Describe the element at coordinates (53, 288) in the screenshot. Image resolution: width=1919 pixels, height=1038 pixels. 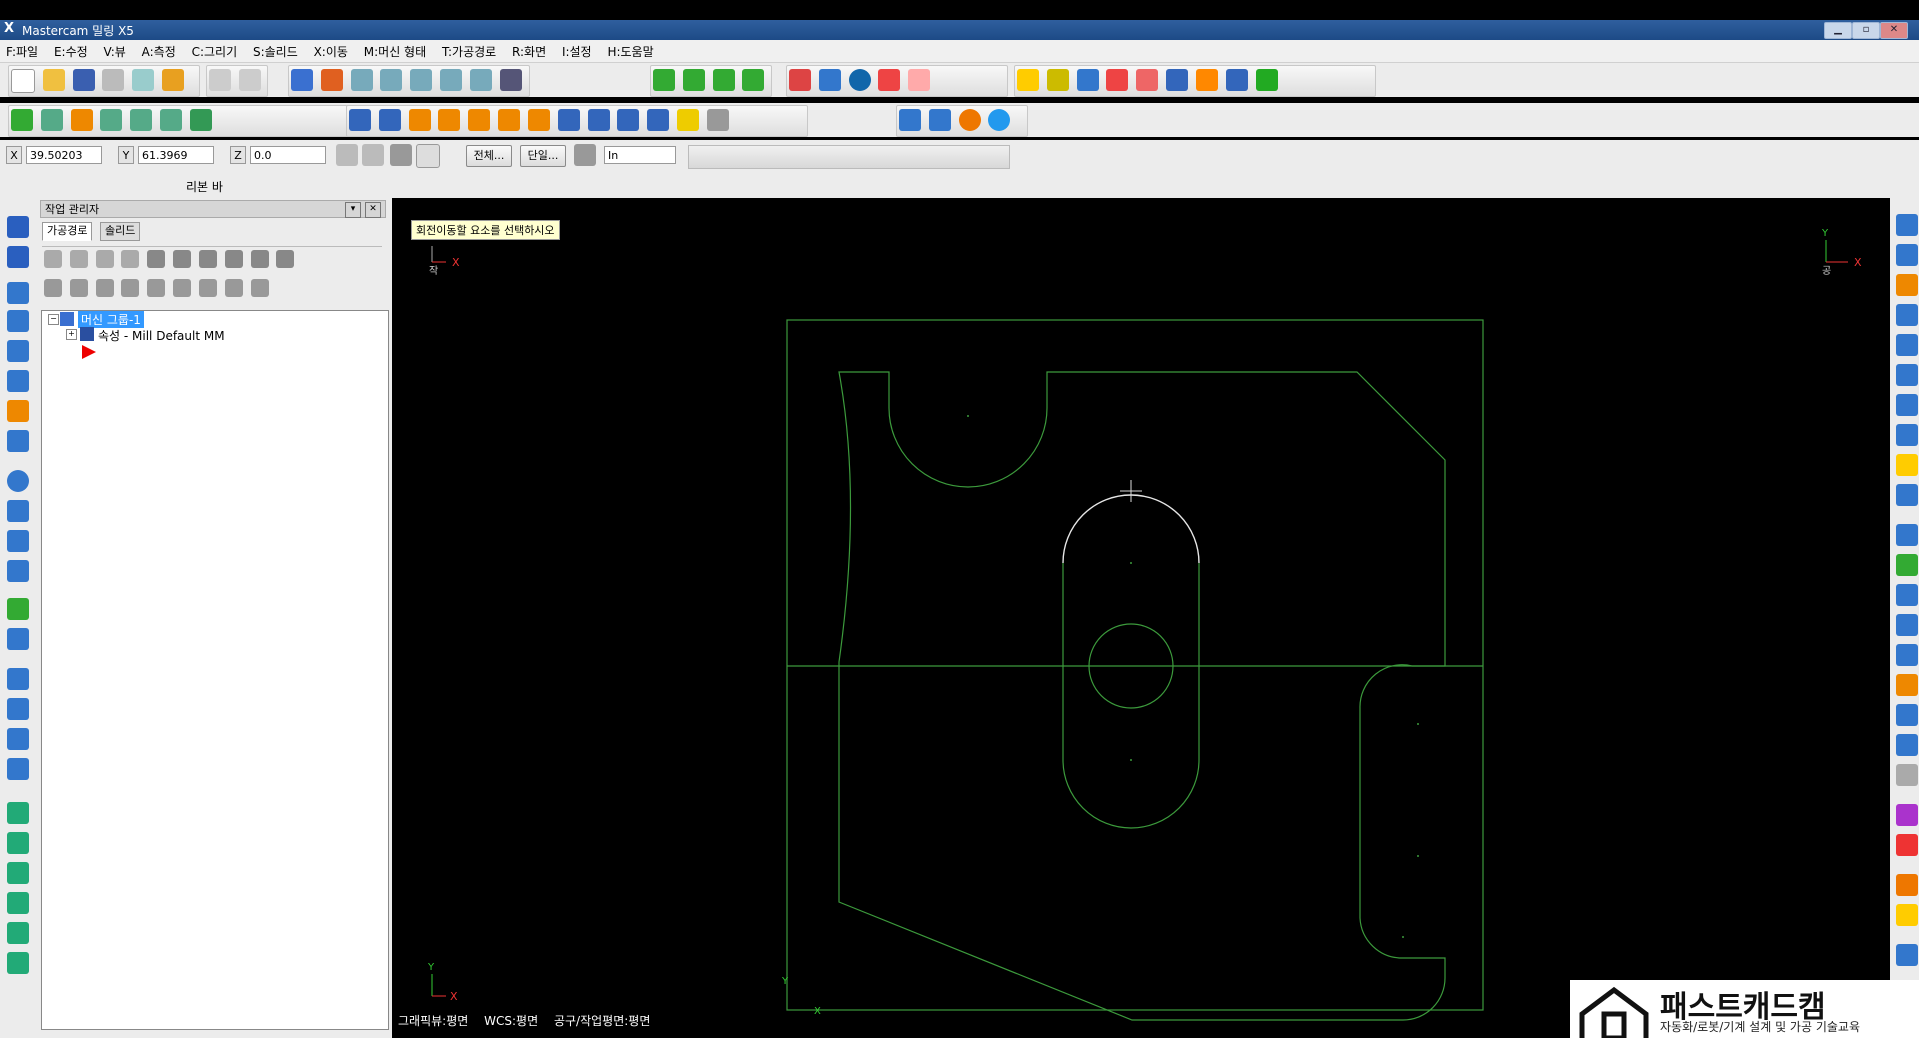
I see `lock-icon` at that location.